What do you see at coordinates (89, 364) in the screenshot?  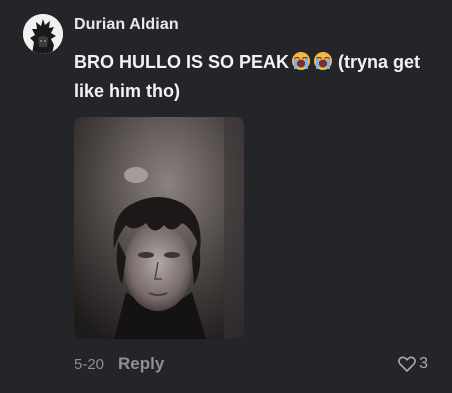 I see `comment-date: 5-20` at bounding box center [89, 364].